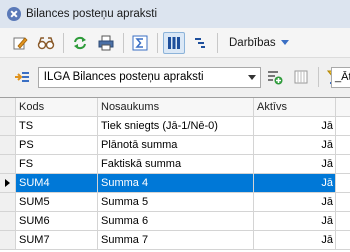  I want to click on table-row: PS Plānotā summa Jā, so click(175, 145).